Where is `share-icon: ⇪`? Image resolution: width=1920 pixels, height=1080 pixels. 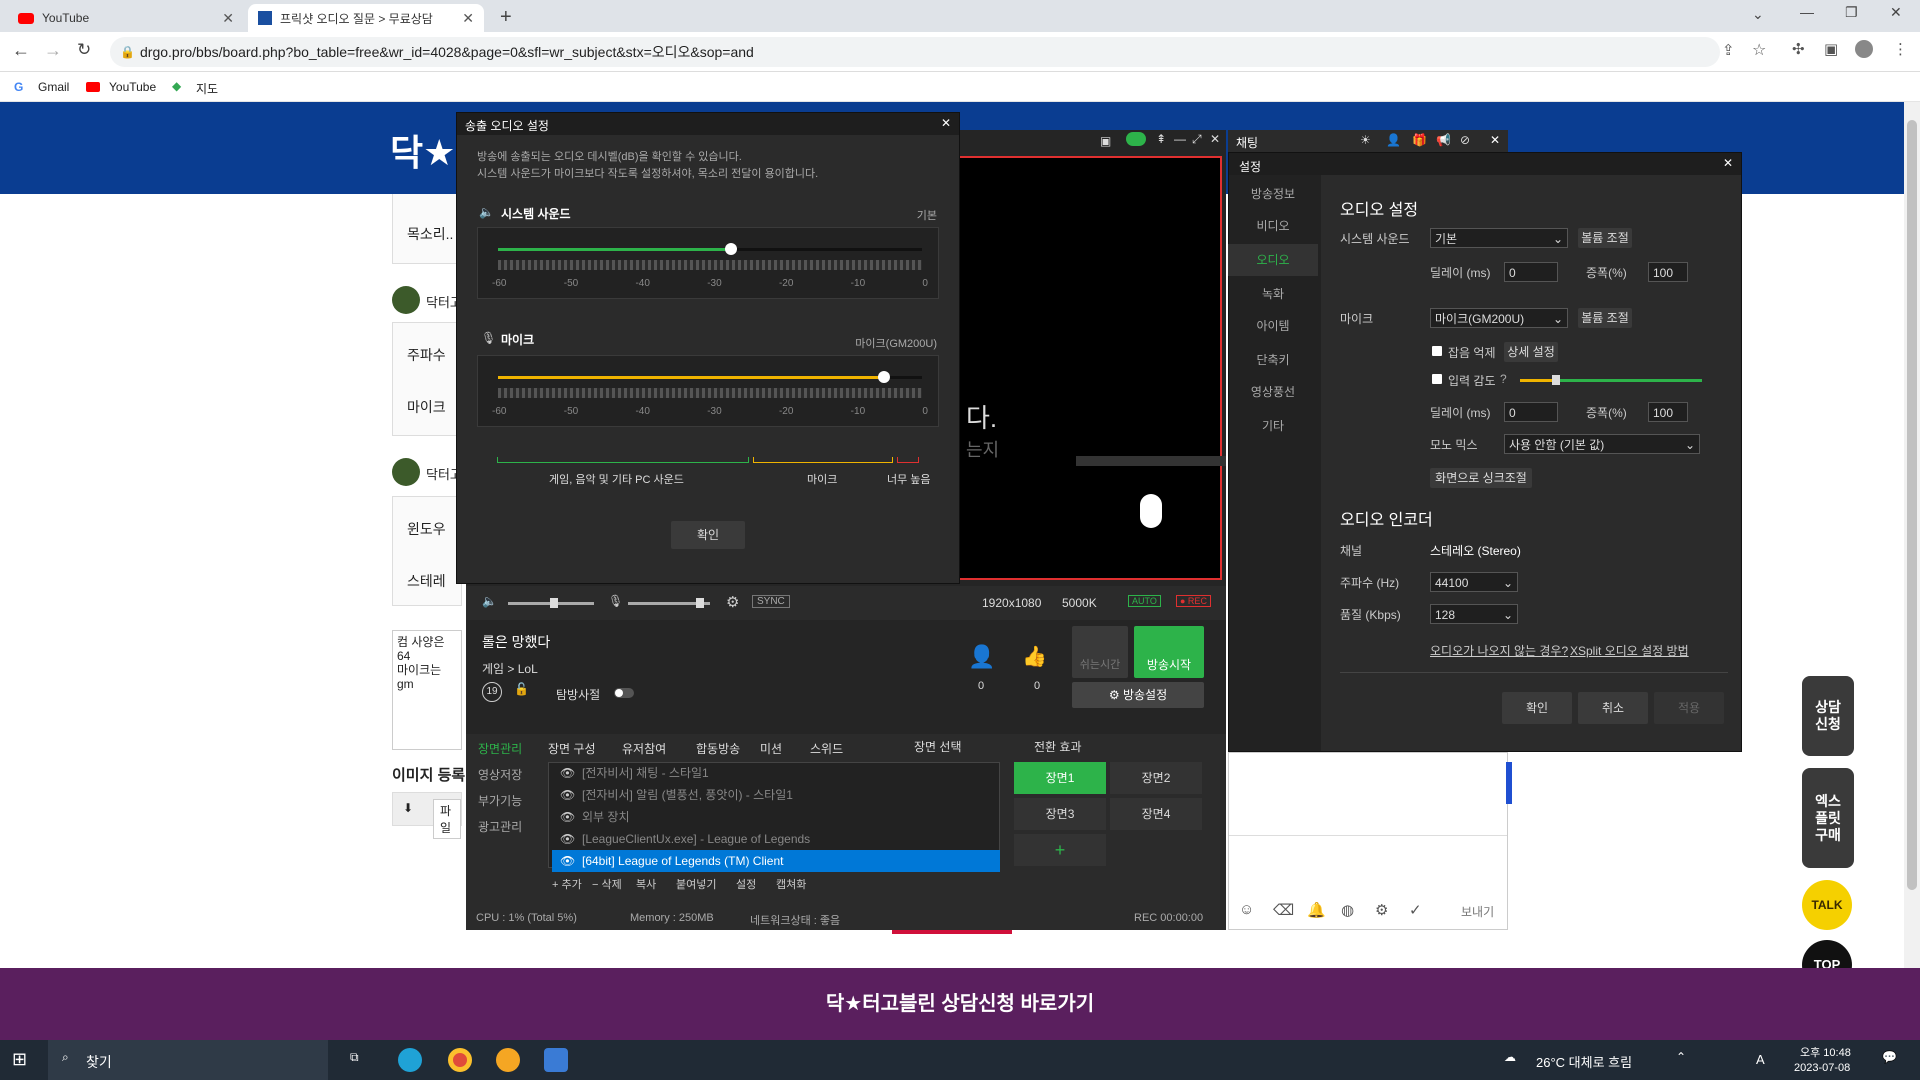
share-icon: ⇪ is located at coordinates (1728, 50).